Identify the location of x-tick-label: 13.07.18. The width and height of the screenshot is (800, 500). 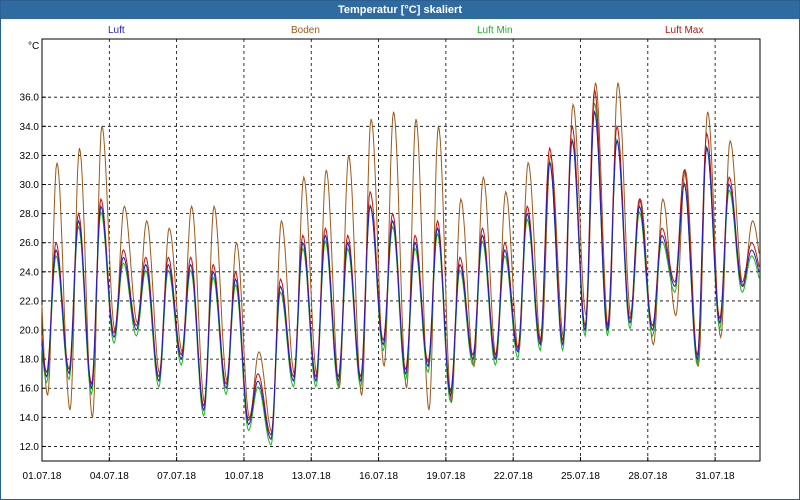
(311, 476).